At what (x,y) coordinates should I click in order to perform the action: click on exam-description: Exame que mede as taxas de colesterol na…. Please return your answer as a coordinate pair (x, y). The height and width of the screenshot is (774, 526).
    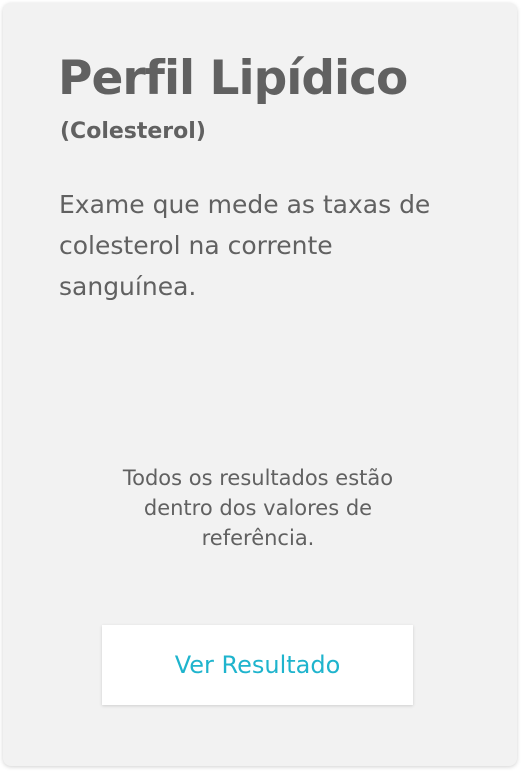
    Looking at the image, I should click on (245, 245).